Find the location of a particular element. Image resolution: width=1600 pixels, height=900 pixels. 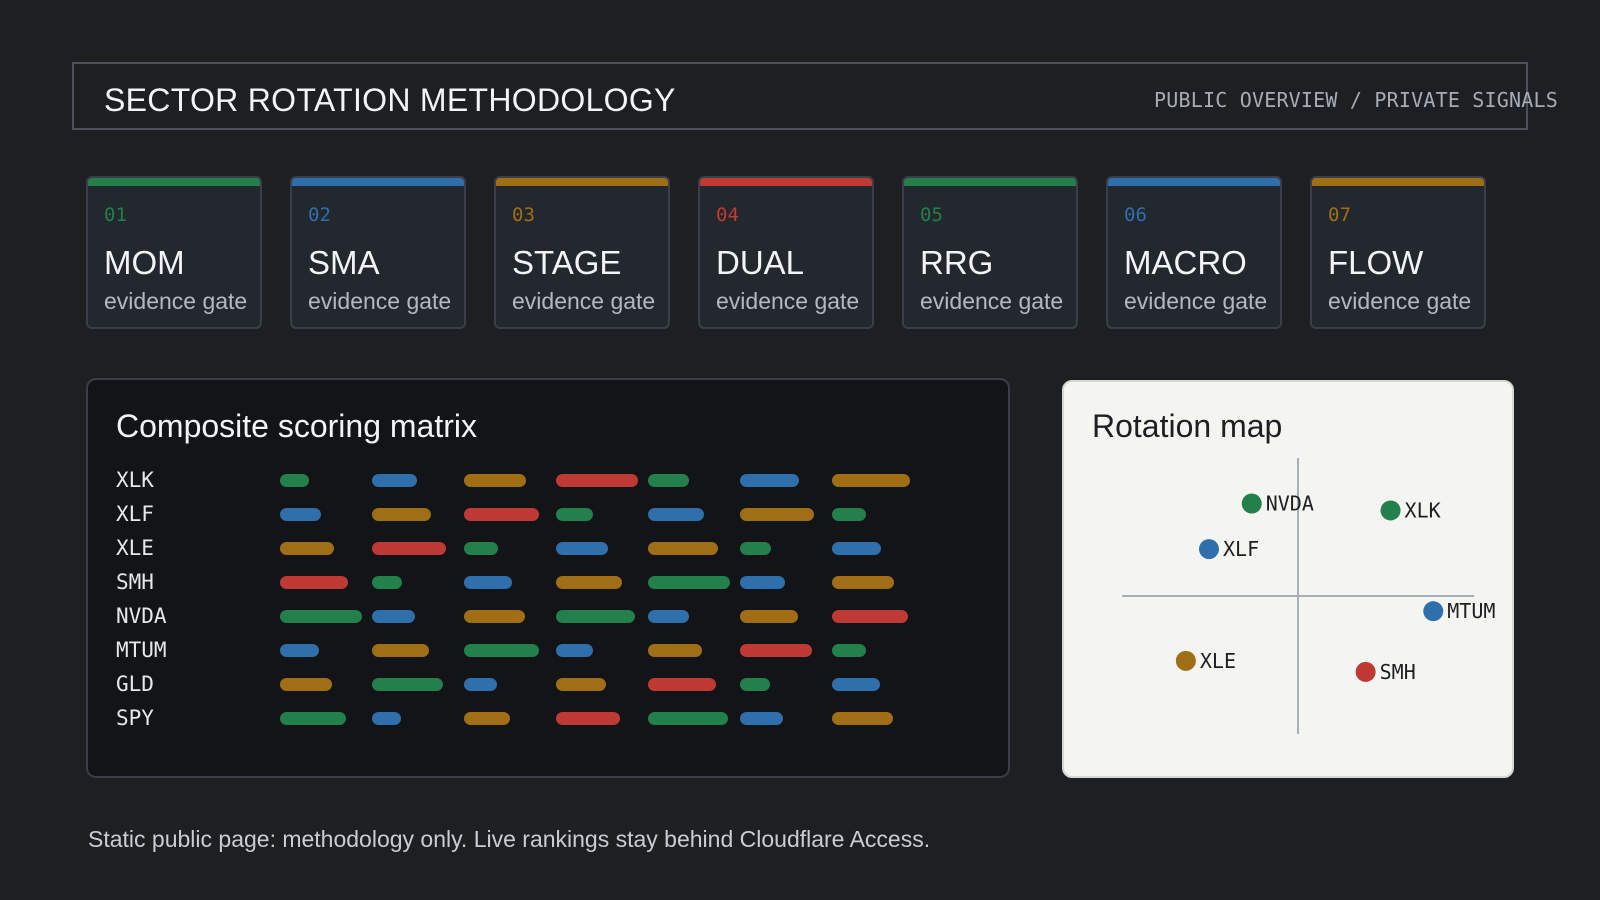

gate-name: MOM is located at coordinates (144, 262).